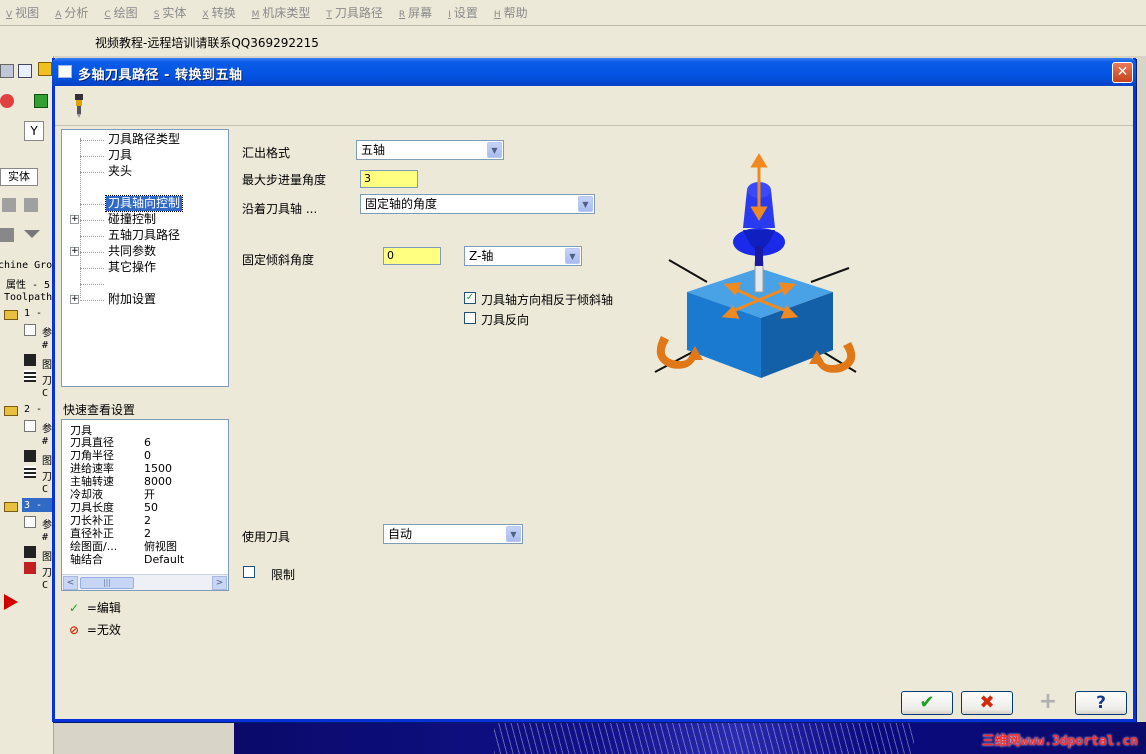  What do you see at coordinates (107, 583) in the screenshot?
I see `scroll-thumb: |||` at bounding box center [107, 583].